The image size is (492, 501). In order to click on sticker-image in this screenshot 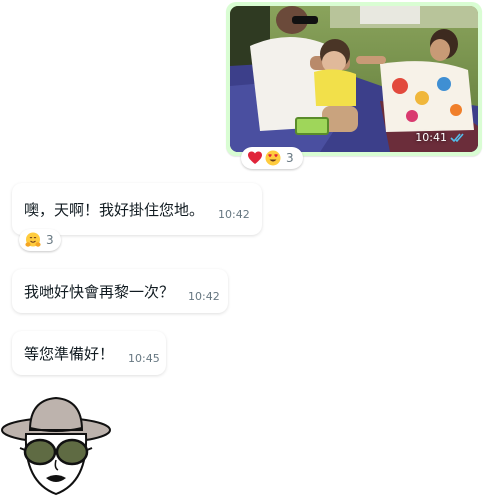, I will do `click(56, 446)`.